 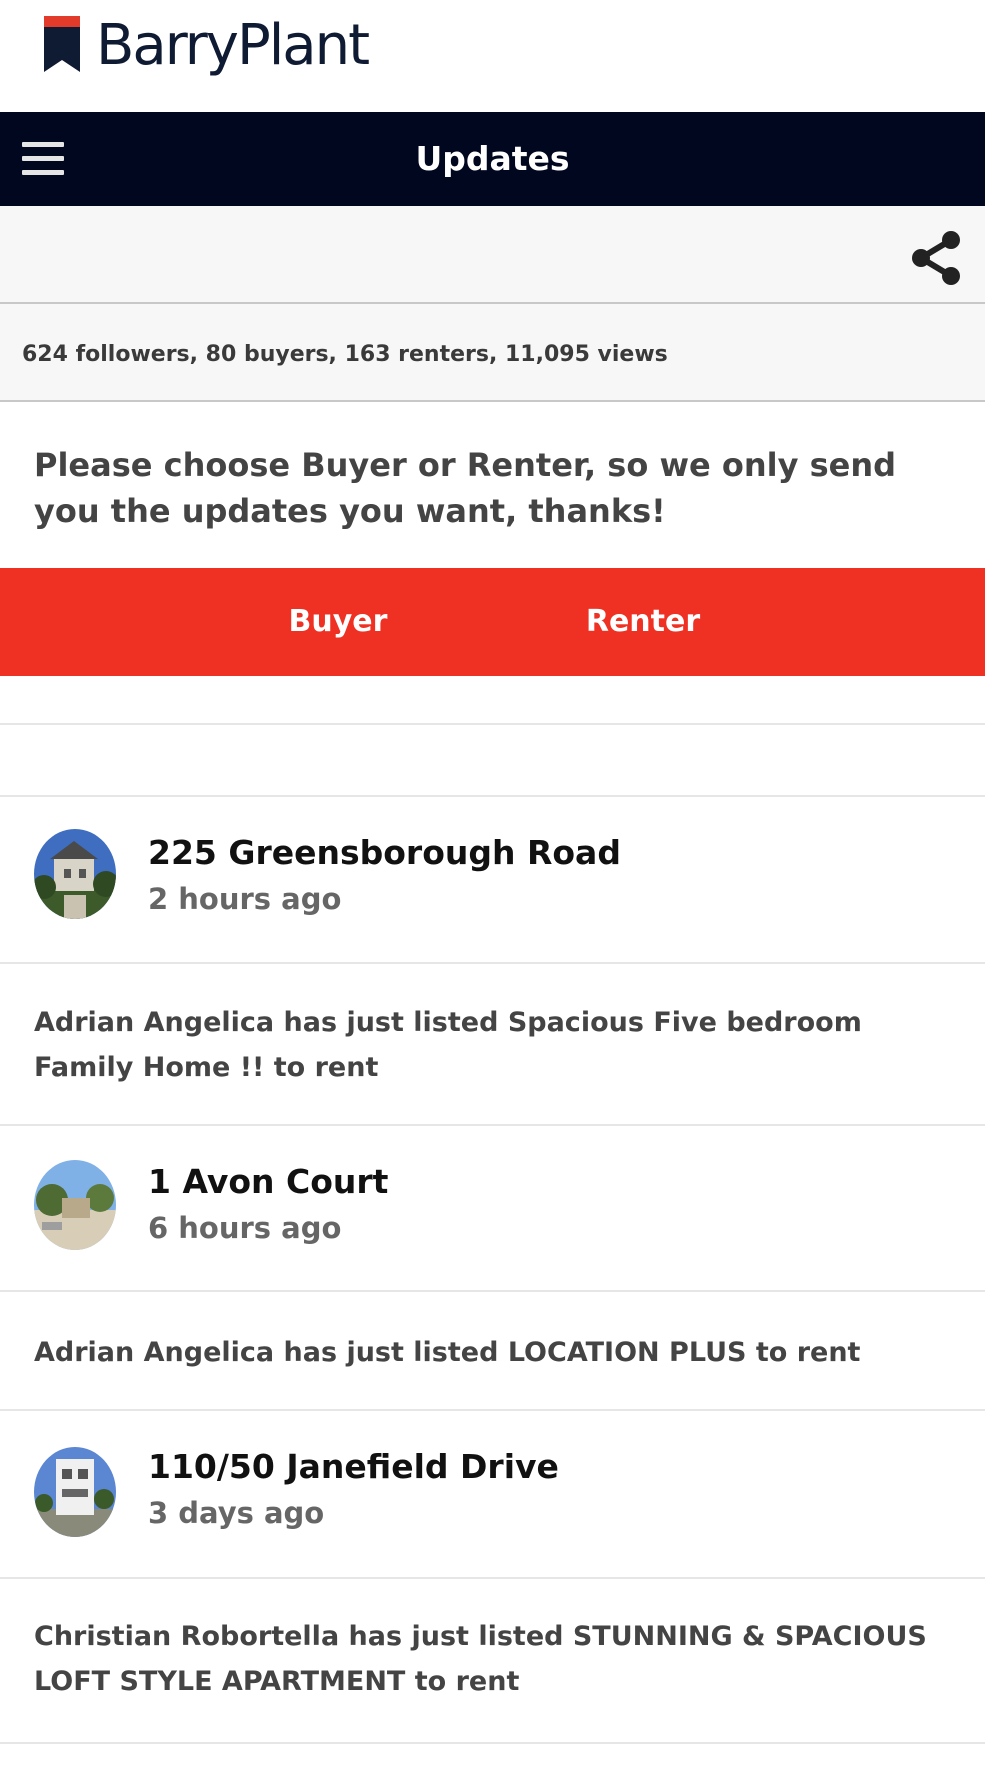 I want to click on page-title: Updates, so click(x=492, y=158).